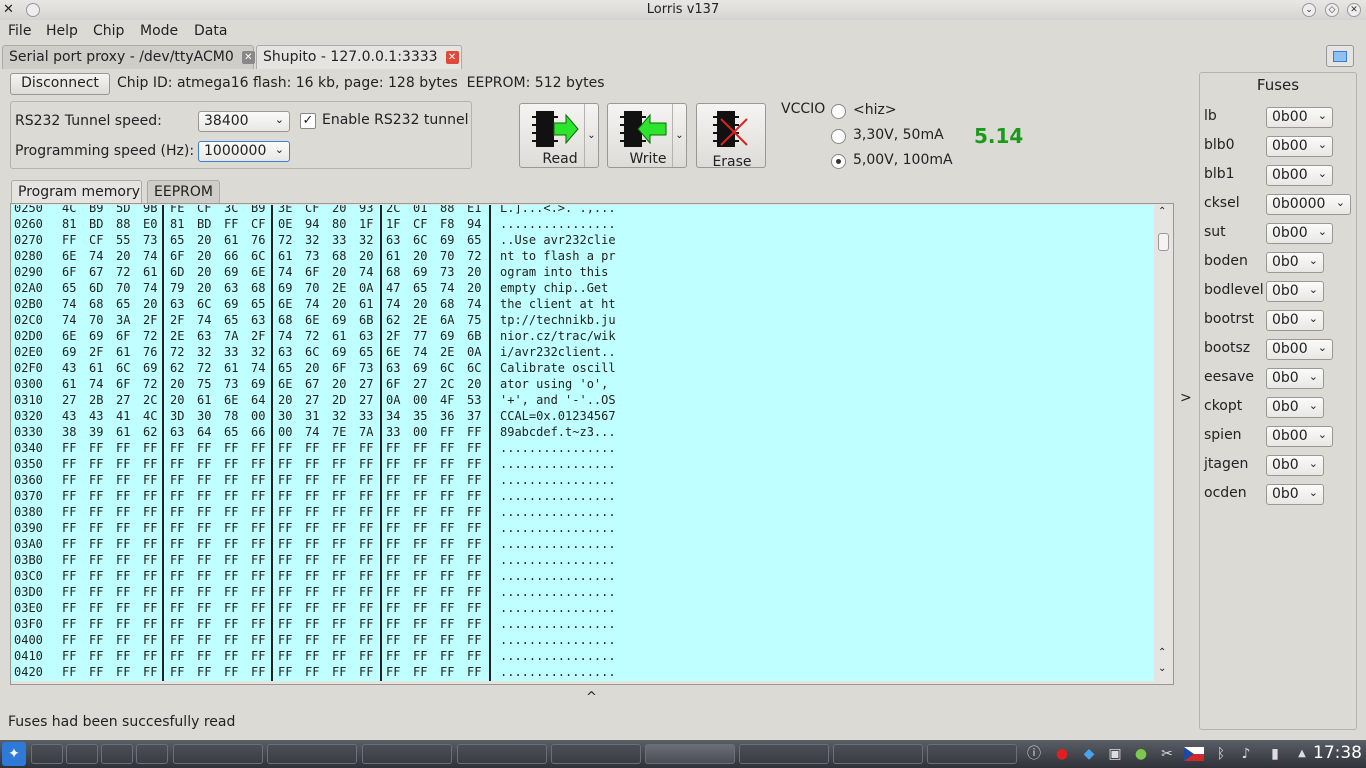  I want to click on vccio-hiz-radio, so click(838, 111).